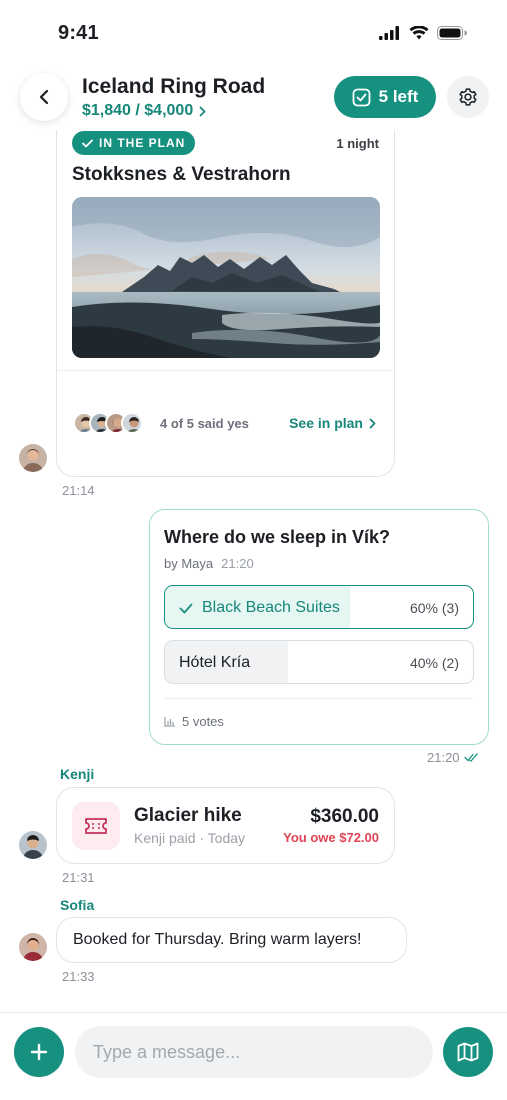 The height and width of the screenshot is (1100, 507). Describe the element at coordinates (77, 774) in the screenshot. I see `sender-name: Kenji` at that location.